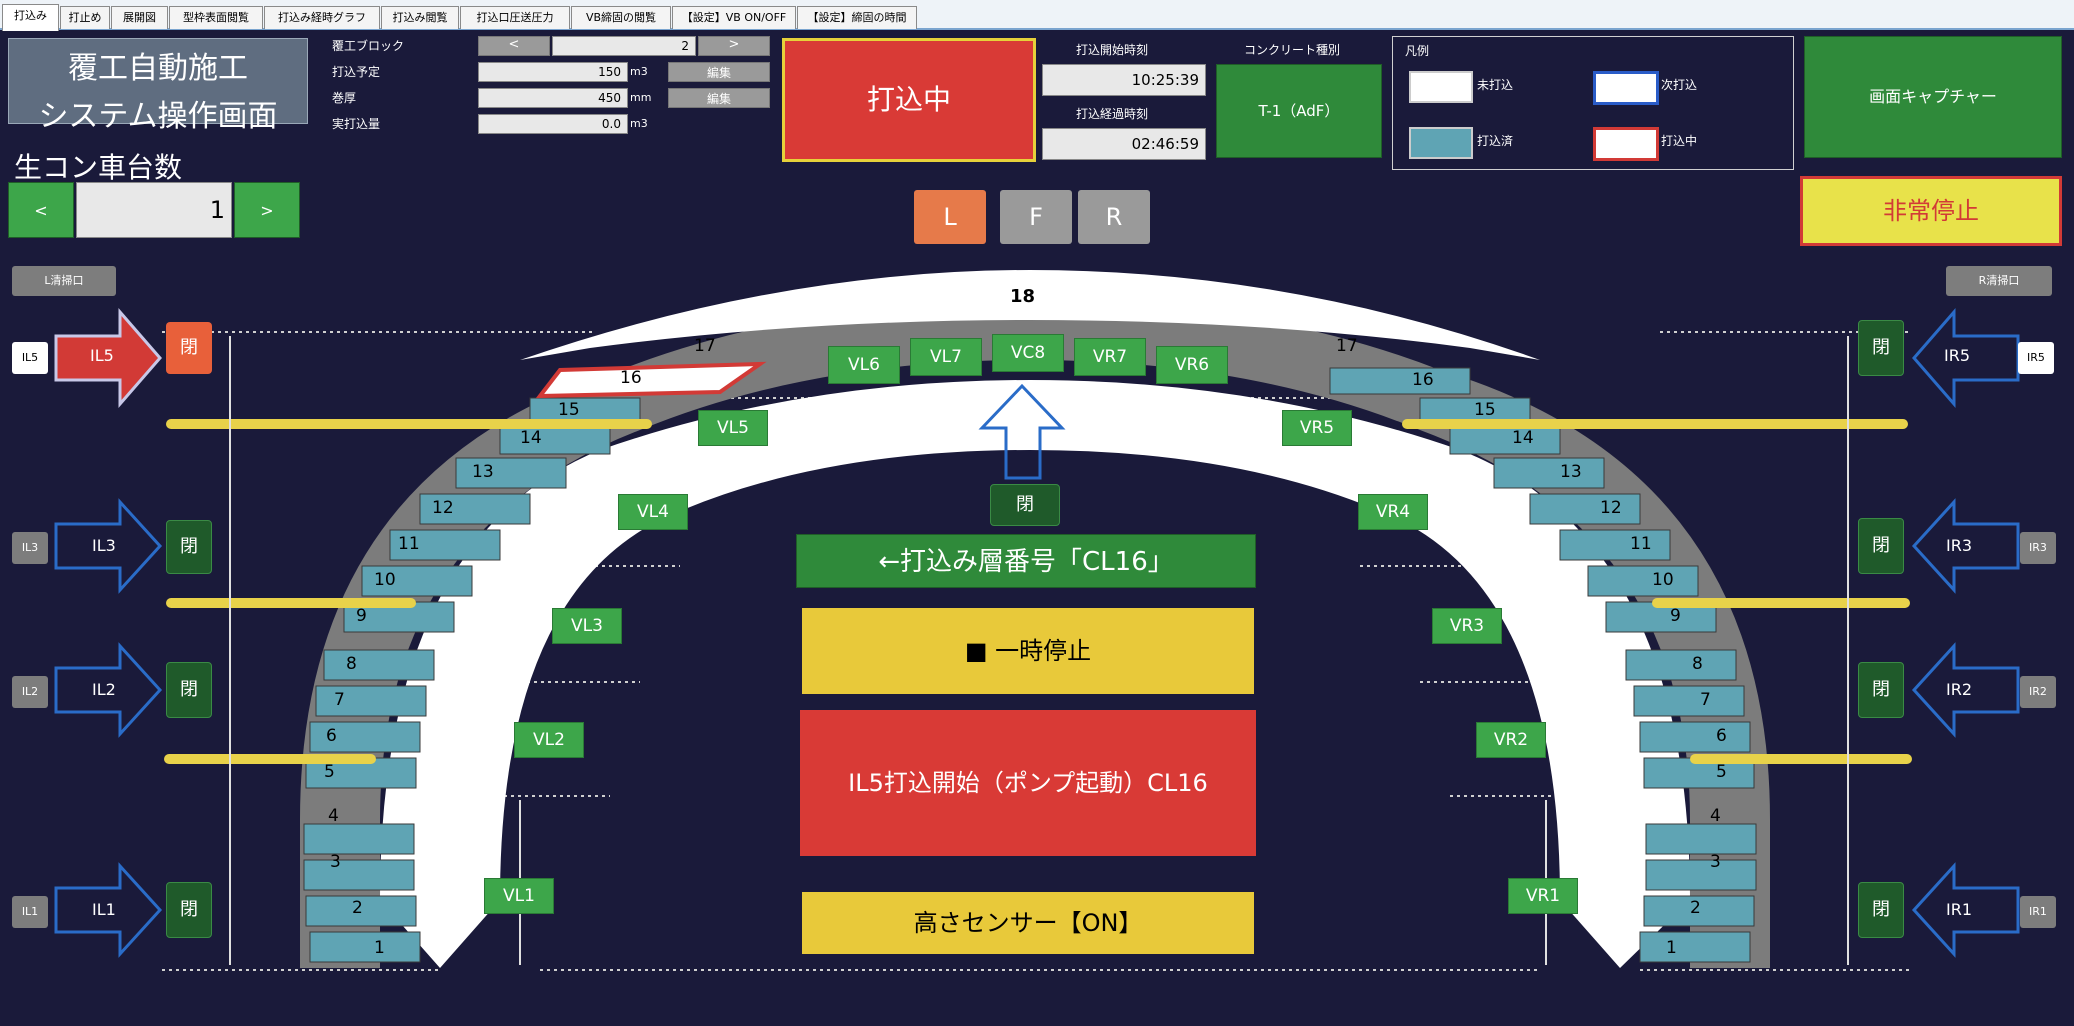  Describe the element at coordinates (1959, 545) in the screenshot. I see `inlet-arrow-ir3: IR3` at that location.